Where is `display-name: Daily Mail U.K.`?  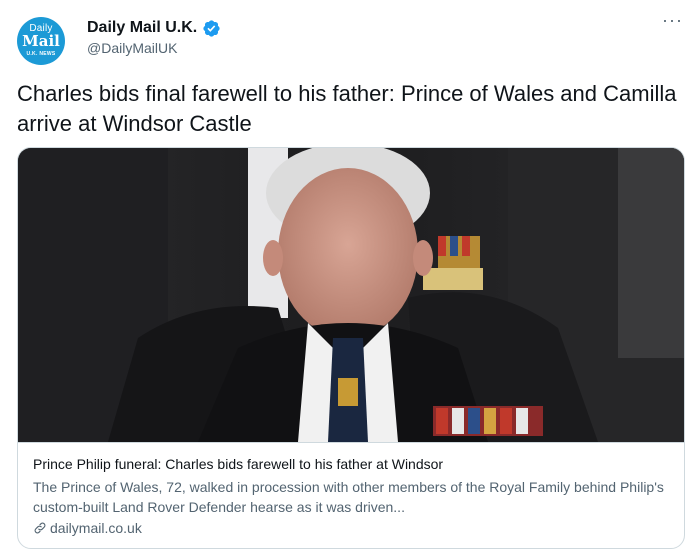 display-name: Daily Mail U.K. is located at coordinates (142, 28).